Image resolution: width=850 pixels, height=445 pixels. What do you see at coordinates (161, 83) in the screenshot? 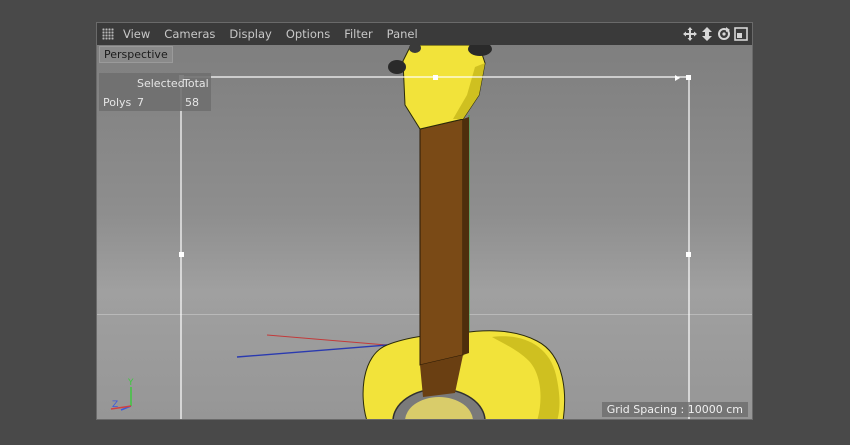
I see `hud-header-selected: Selected` at bounding box center [161, 83].